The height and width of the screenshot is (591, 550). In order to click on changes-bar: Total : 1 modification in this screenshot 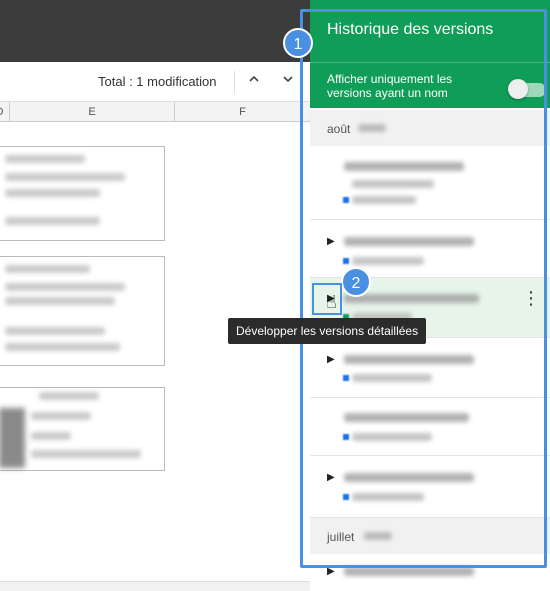, I will do `click(155, 82)`.